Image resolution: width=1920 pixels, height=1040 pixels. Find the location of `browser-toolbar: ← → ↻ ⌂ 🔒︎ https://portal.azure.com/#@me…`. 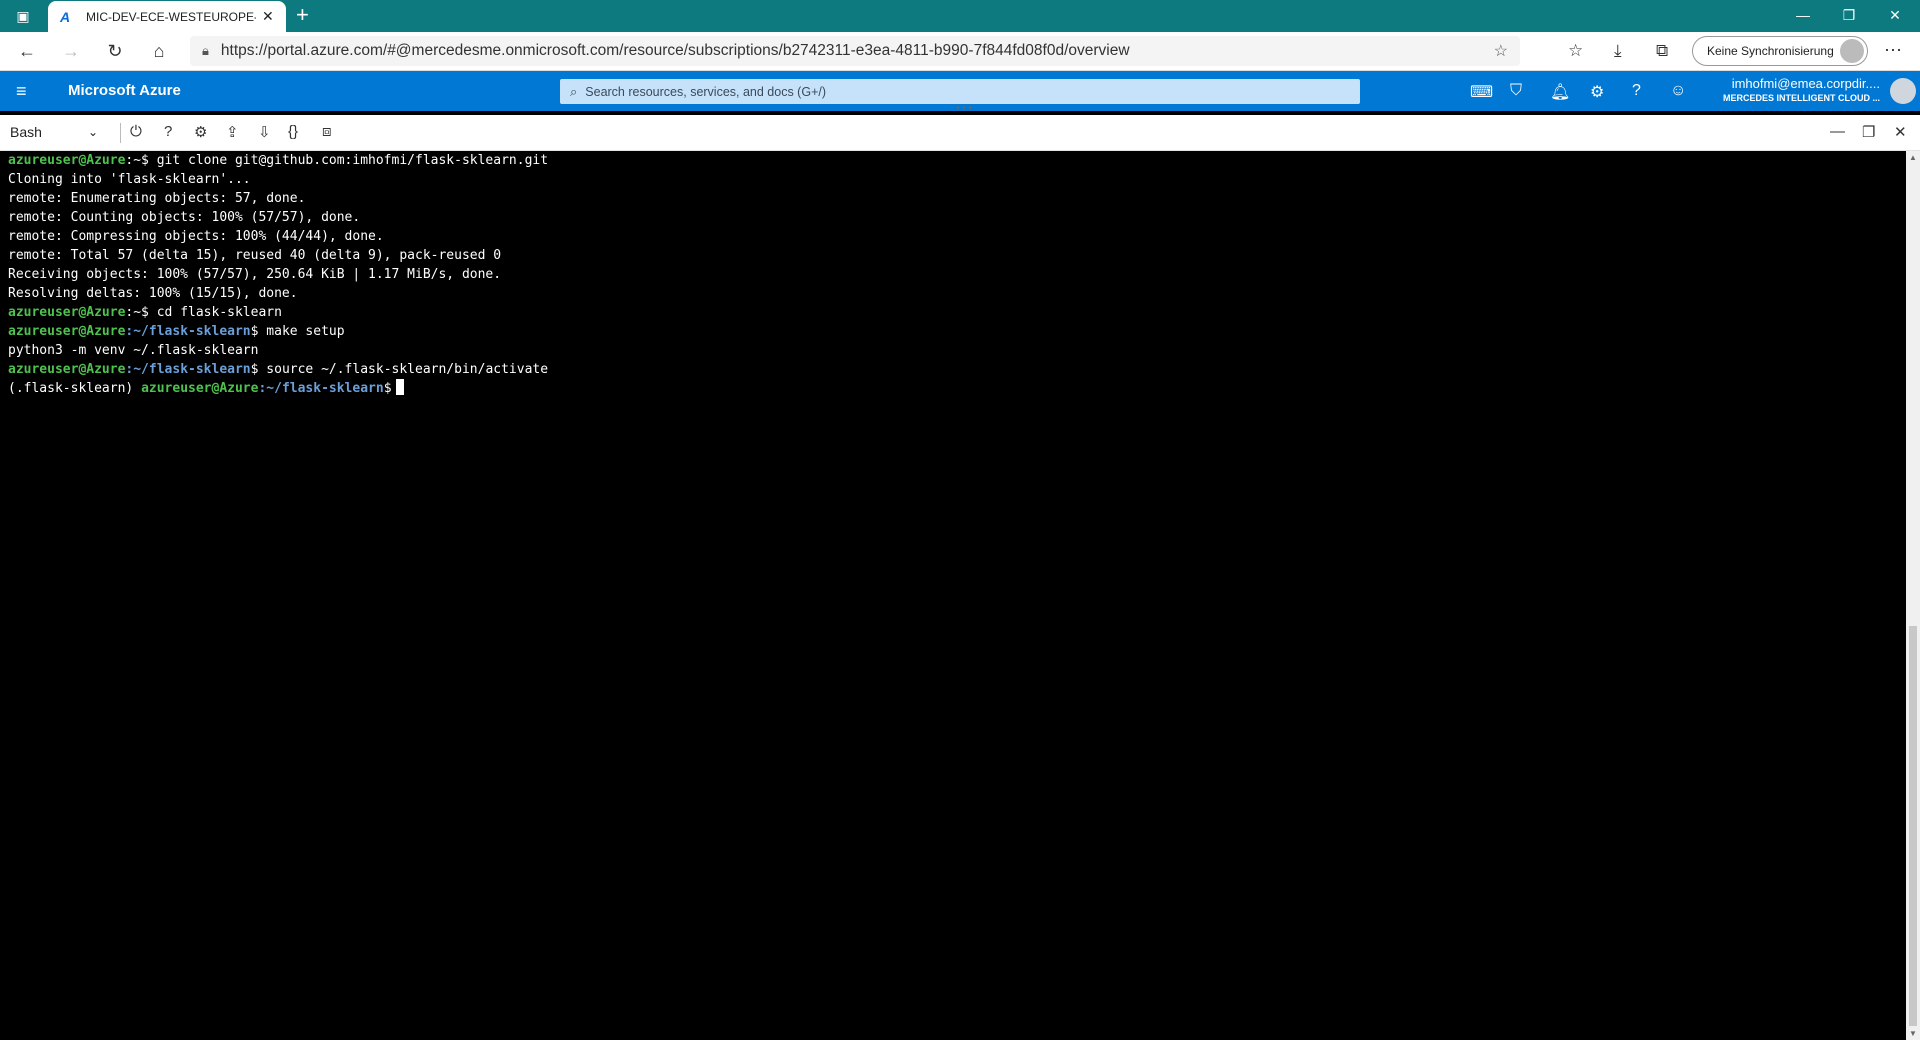

browser-toolbar: ← → ↻ ⌂ 🔒︎ https://portal.azure.com/#@me… is located at coordinates (960, 51).